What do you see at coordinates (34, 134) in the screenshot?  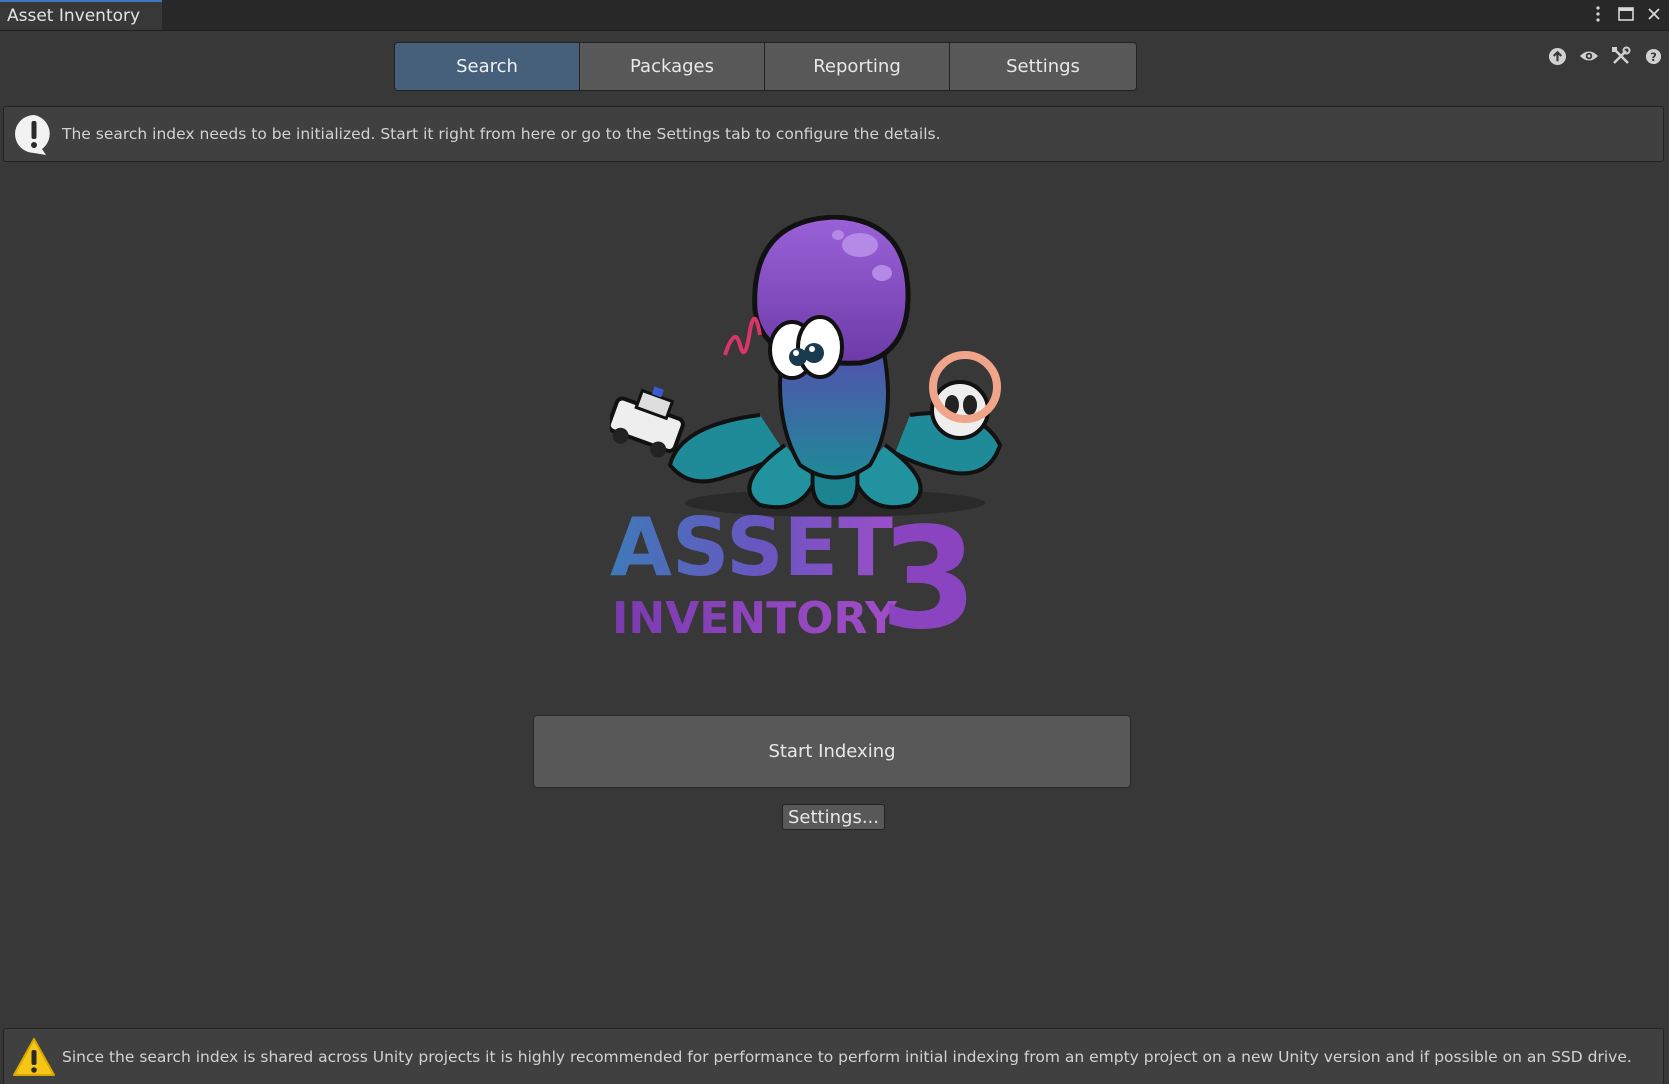 I see `info-exclamation-icon` at bounding box center [34, 134].